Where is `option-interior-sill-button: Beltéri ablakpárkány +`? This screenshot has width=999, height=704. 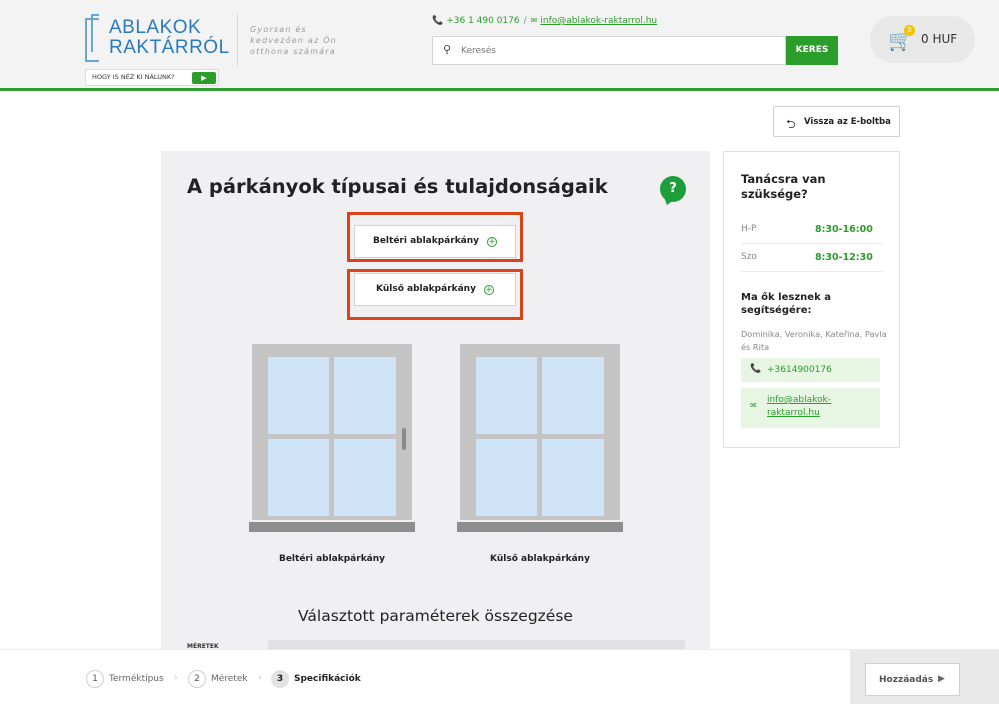
option-interior-sill-button: Beltéri ablakpárkány + is located at coordinates (435, 241).